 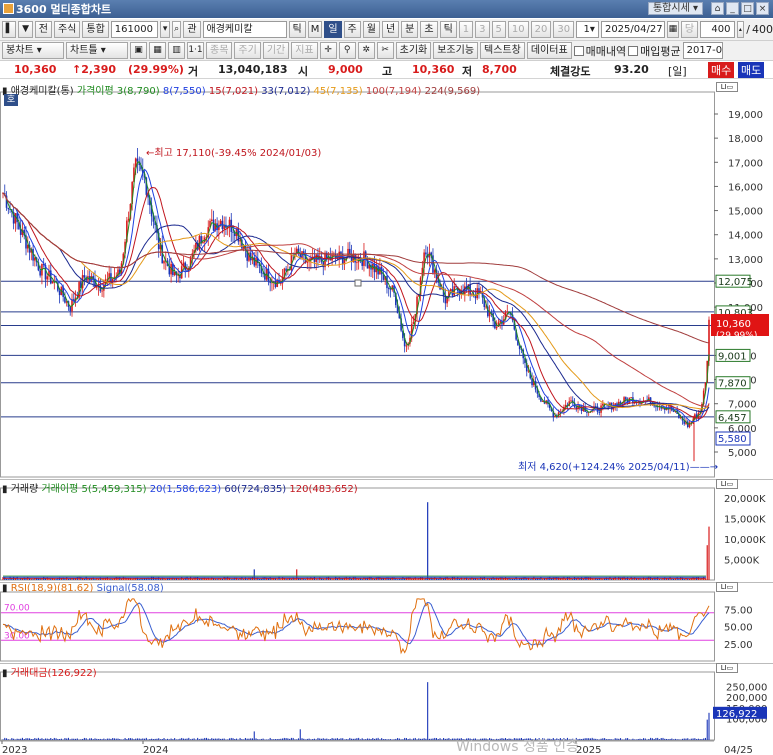 What do you see at coordinates (185, 489) in the screenshot?
I see `legend-vol-ma20: 20(1,586,623)` at bounding box center [185, 489].